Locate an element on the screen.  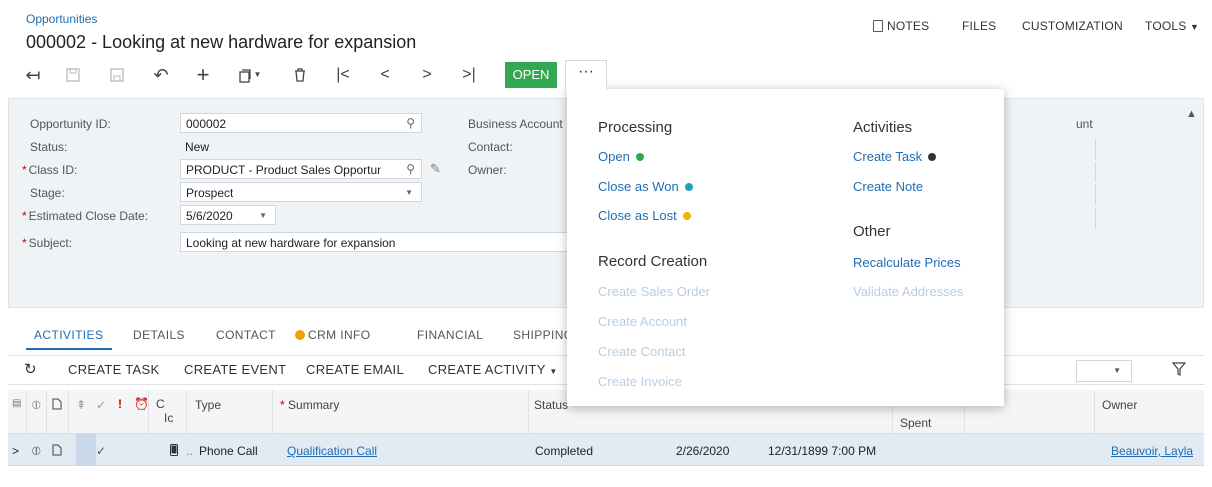
row-expand-icon: > is located at coordinates (15, 451).